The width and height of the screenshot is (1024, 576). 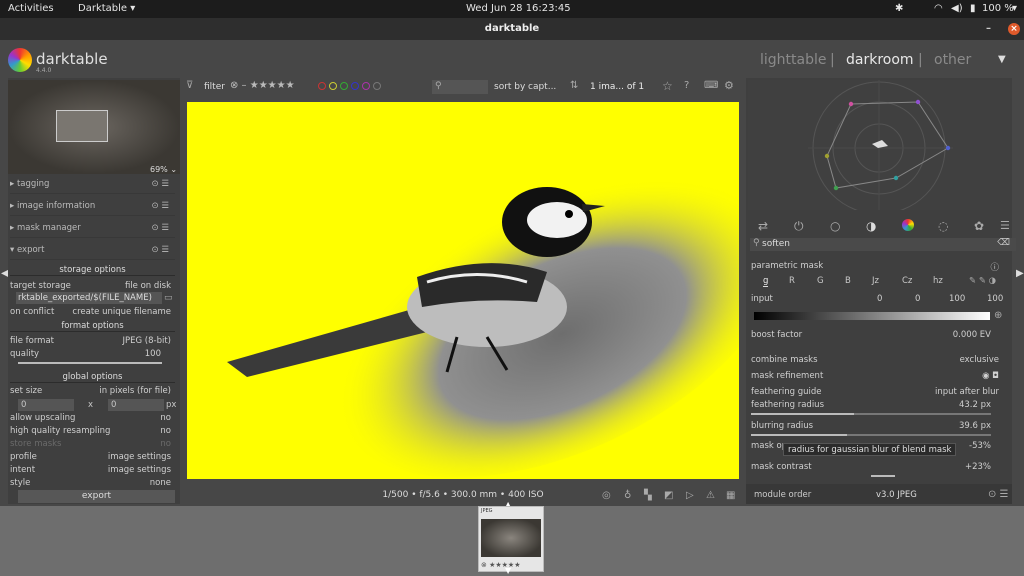 What do you see at coordinates (690, 495) in the screenshot?
I see `softproof-icon: ▷` at bounding box center [690, 495].